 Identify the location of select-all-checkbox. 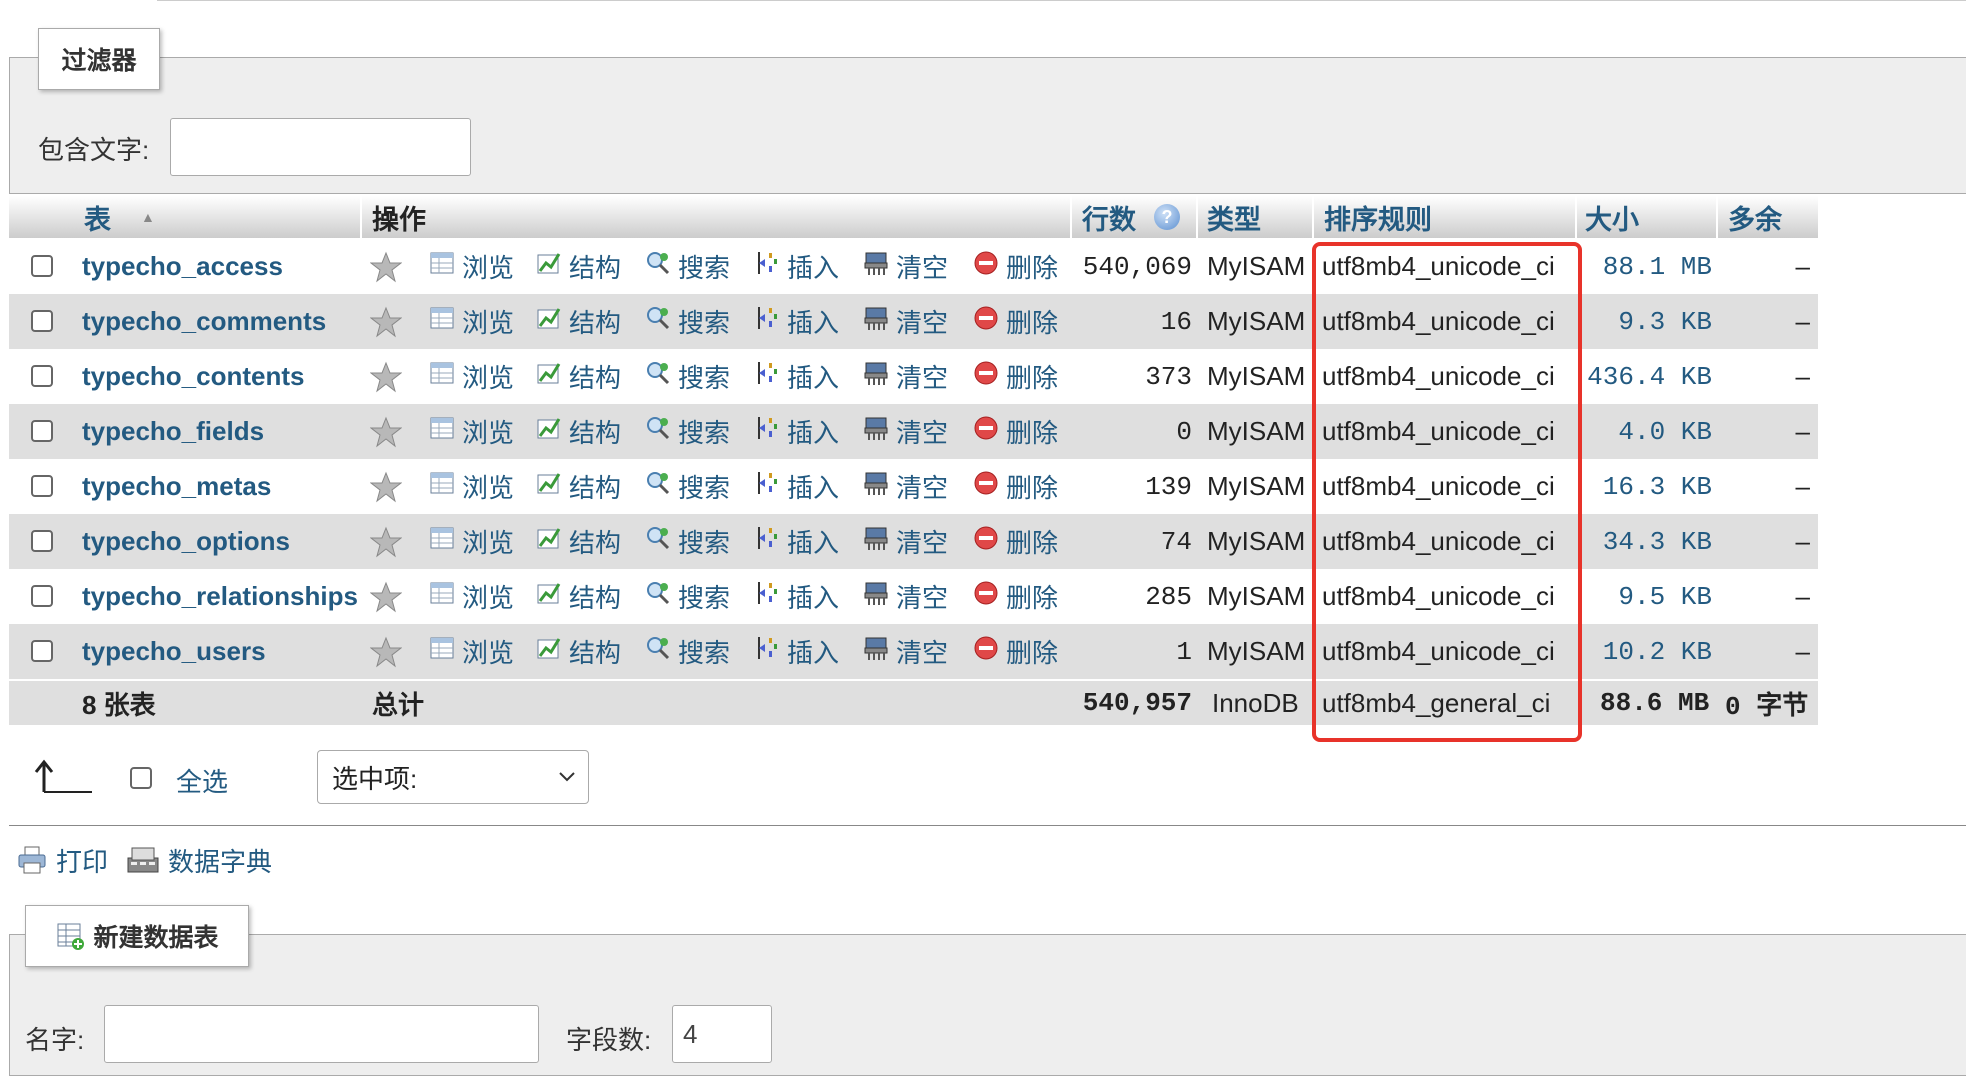
(141, 778).